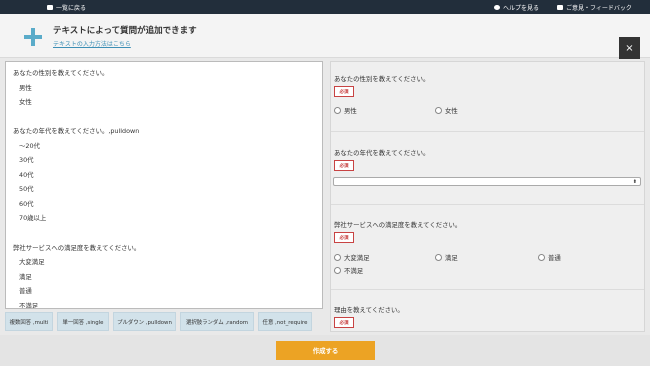 The height and width of the screenshot is (366, 650). Describe the element at coordinates (369, 310) in the screenshot. I see `question-title: 理由を教えてください。` at that location.